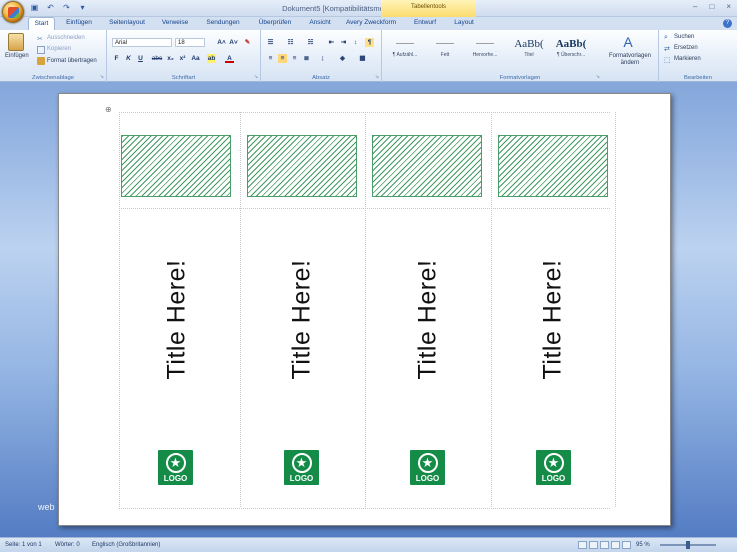  Describe the element at coordinates (593, 545) in the screenshot. I see `full-screen-view-icon` at that location.